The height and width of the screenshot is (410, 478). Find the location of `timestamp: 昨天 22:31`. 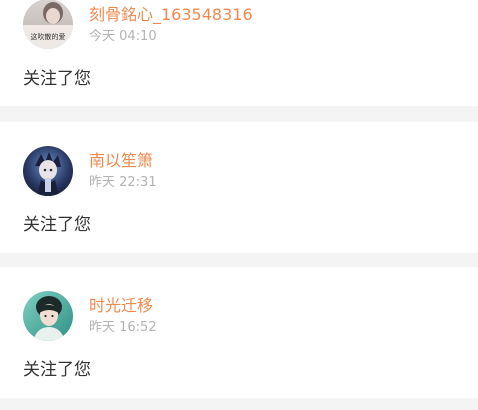

timestamp: 昨天 22:31 is located at coordinates (123, 182).